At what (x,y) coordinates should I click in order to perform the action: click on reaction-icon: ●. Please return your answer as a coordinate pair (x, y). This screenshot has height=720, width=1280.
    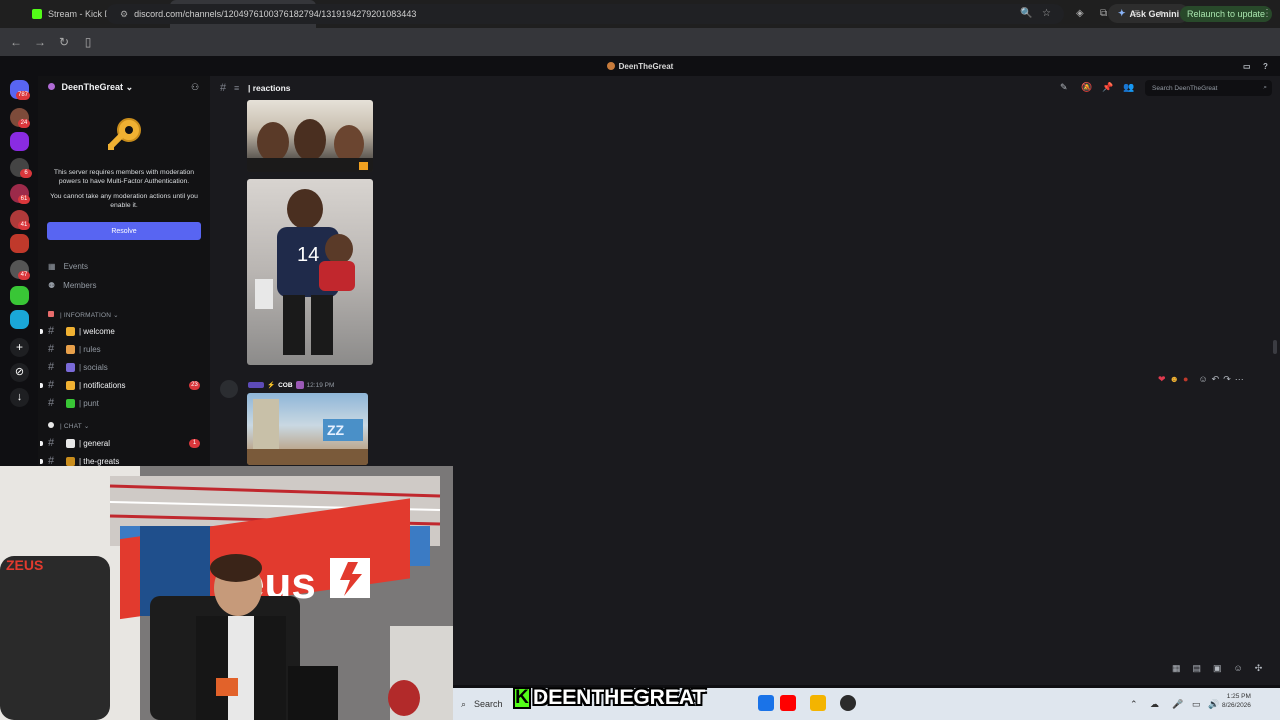
    Looking at the image, I should click on (1185, 379).